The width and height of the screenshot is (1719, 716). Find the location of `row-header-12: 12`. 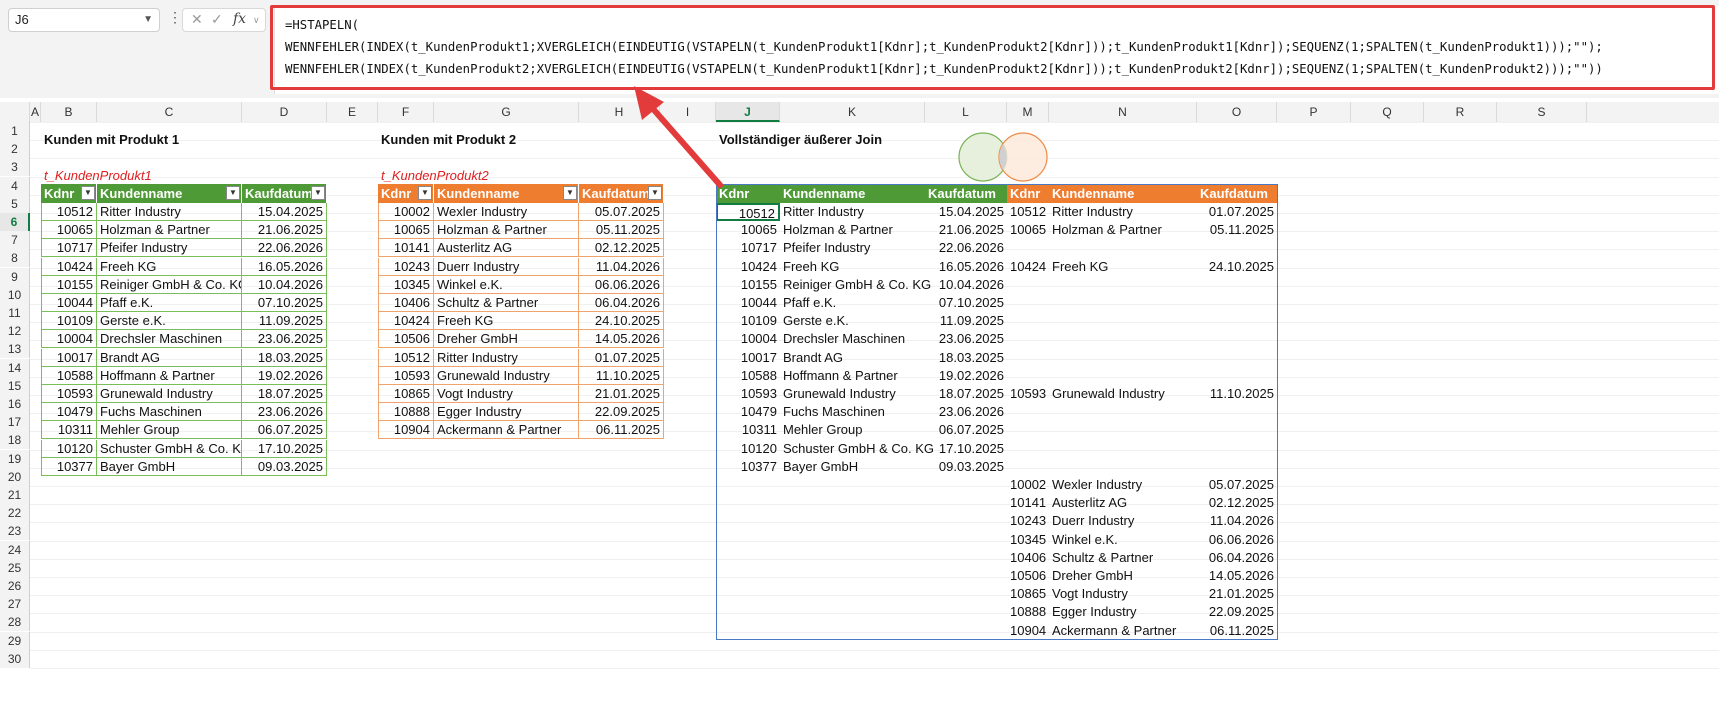

row-header-12: 12 is located at coordinates (15, 331).